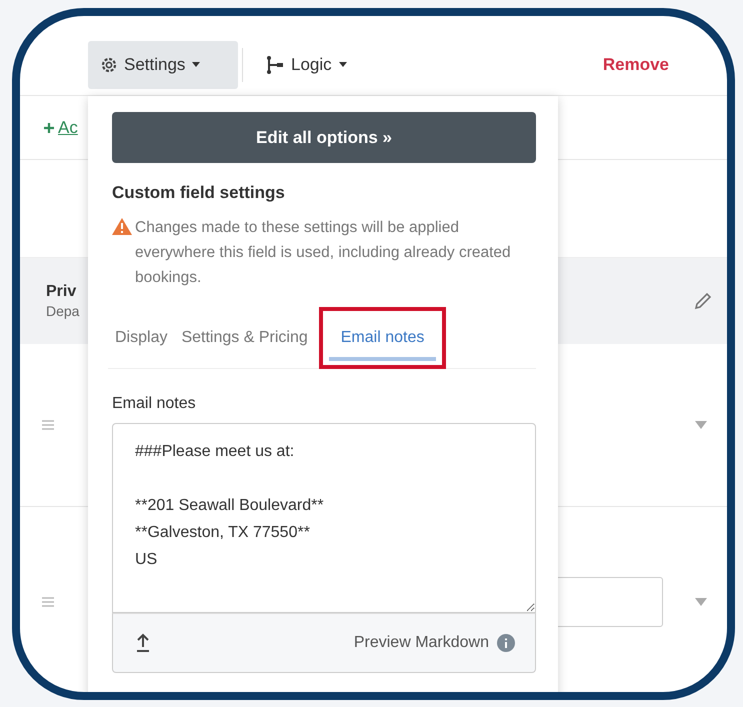  Describe the element at coordinates (275, 64) in the screenshot. I see `branch-icon` at that location.